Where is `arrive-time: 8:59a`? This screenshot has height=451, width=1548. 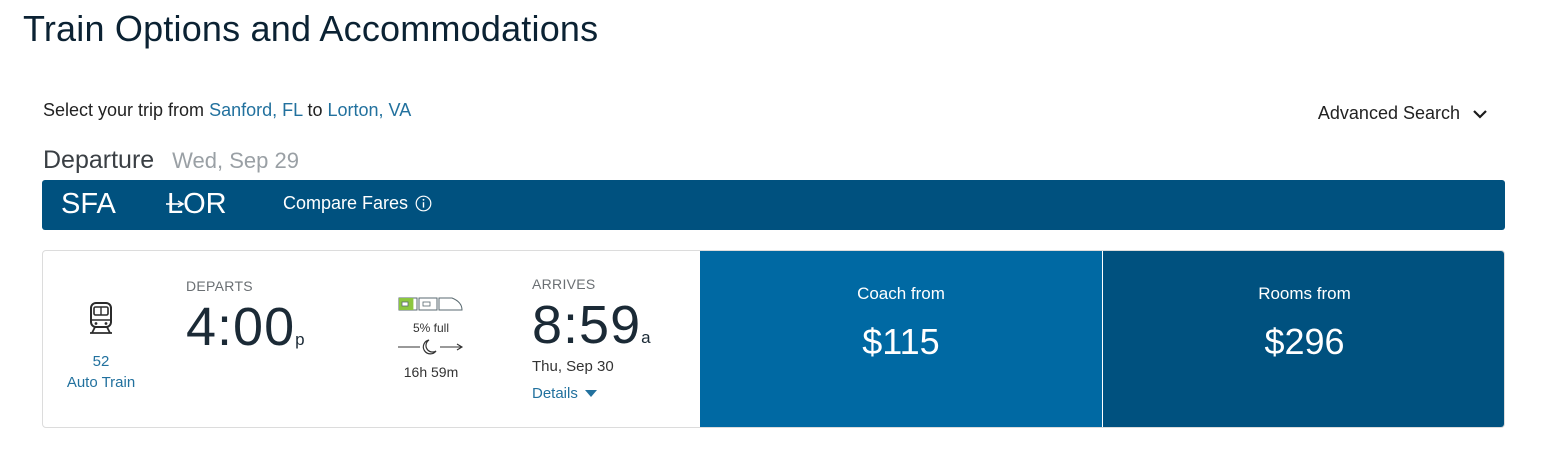 arrive-time: 8:59a is located at coordinates (591, 325).